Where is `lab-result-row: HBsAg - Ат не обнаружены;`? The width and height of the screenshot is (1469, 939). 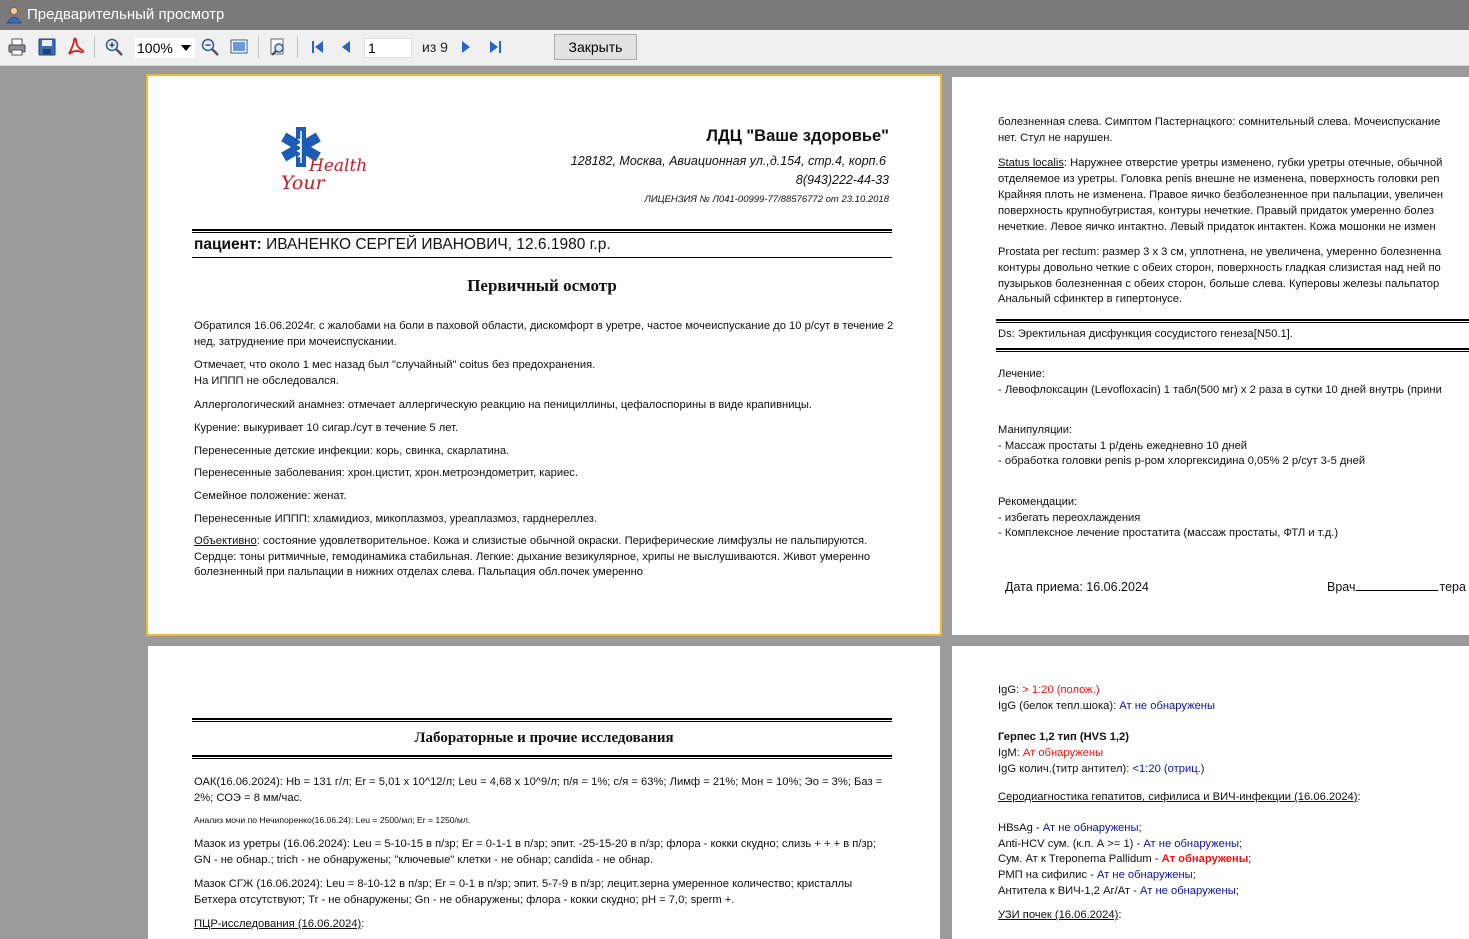 lab-result-row: HBsAg - Ат не обнаружены; is located at coordinates (1070, 829).